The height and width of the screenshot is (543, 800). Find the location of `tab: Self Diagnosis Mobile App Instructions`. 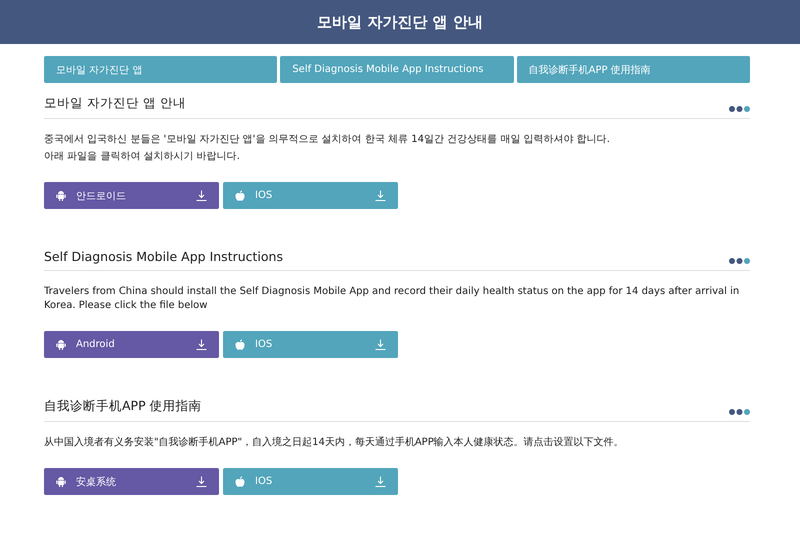

tab: Self Diagnosis Mobile App Instructions is located at coordinates (397, 69).